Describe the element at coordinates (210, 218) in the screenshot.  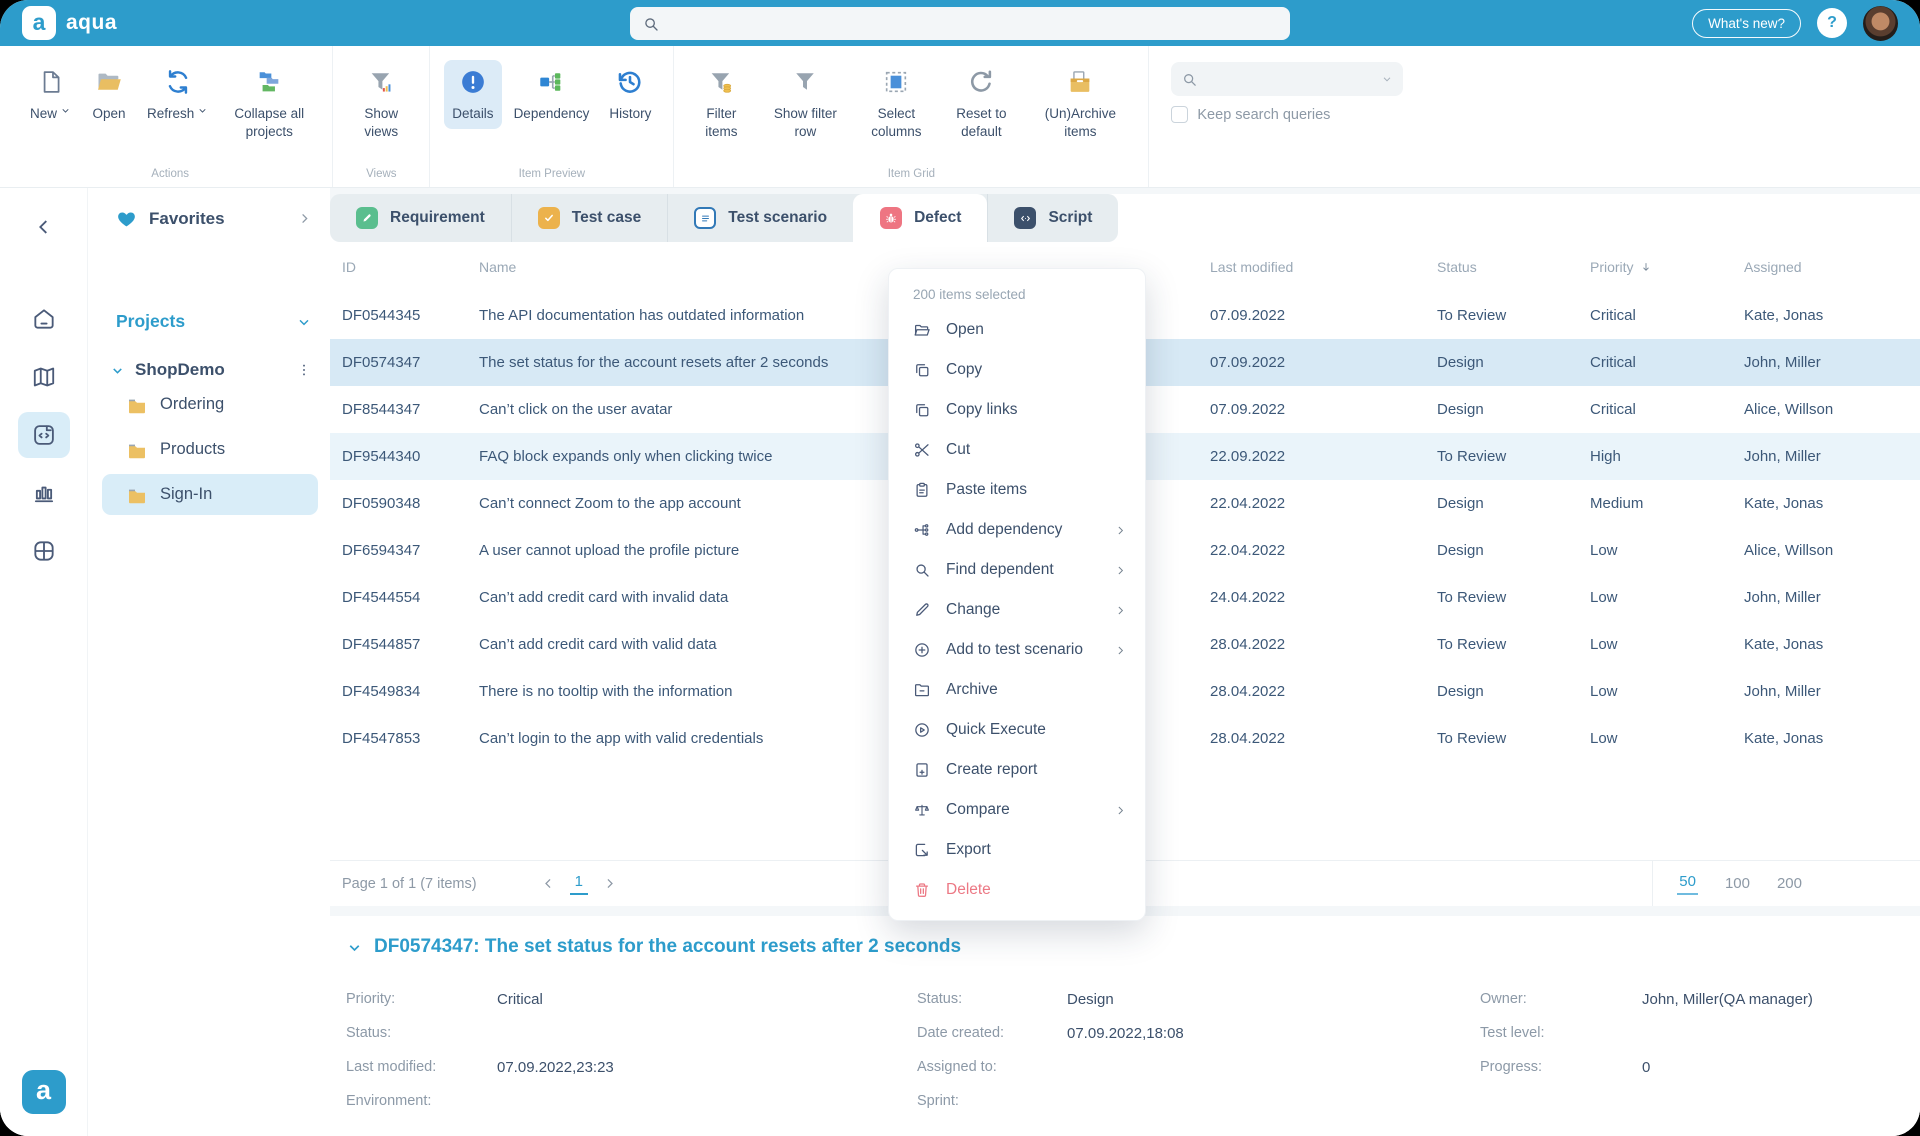
I see `favorites-row: Favorites` at that location.